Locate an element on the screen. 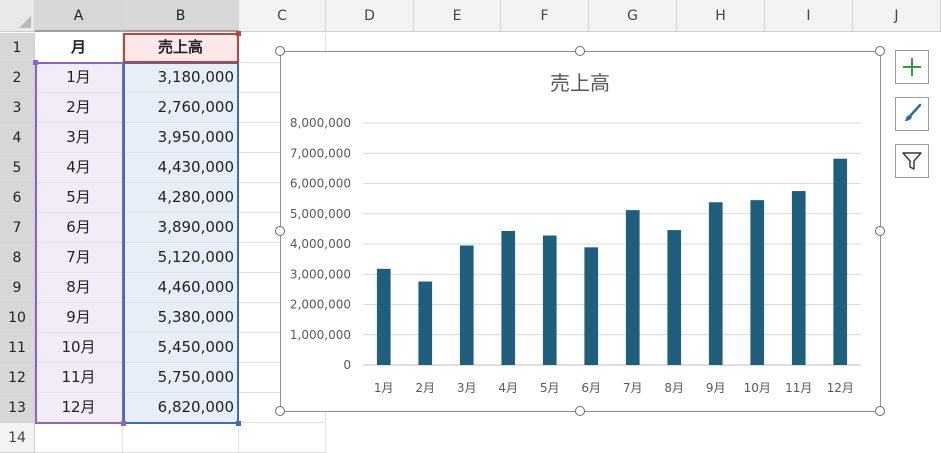 Image resolution: width=941 pixels, height=453 pixels. y-tick-label: 6,000,000 is located at coordinates (320, 184).